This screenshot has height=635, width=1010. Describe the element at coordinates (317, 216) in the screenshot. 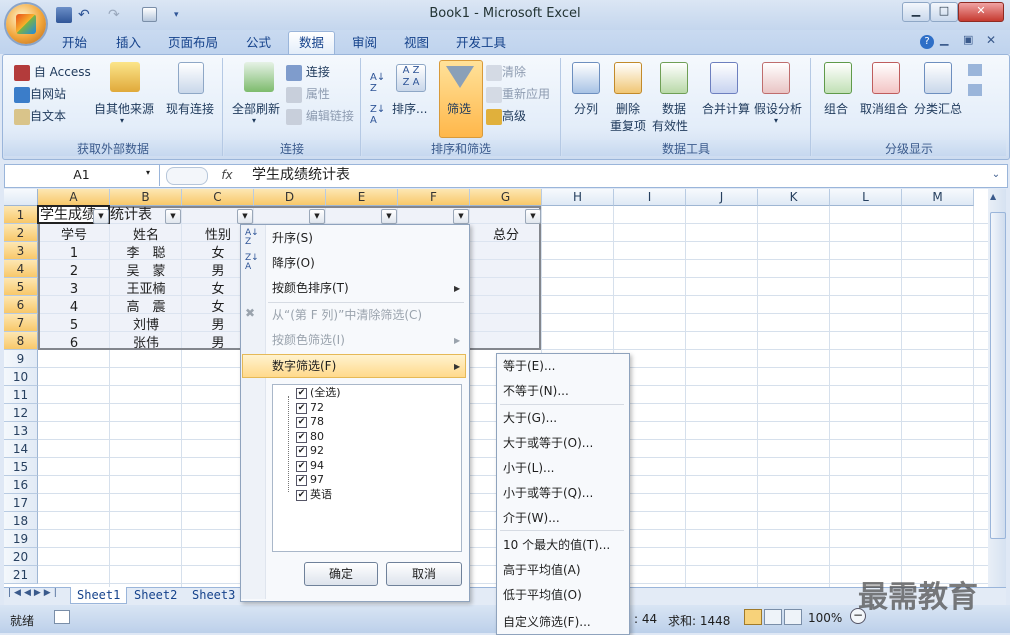

I see `filter-dropdown-d: ▼` at that location.